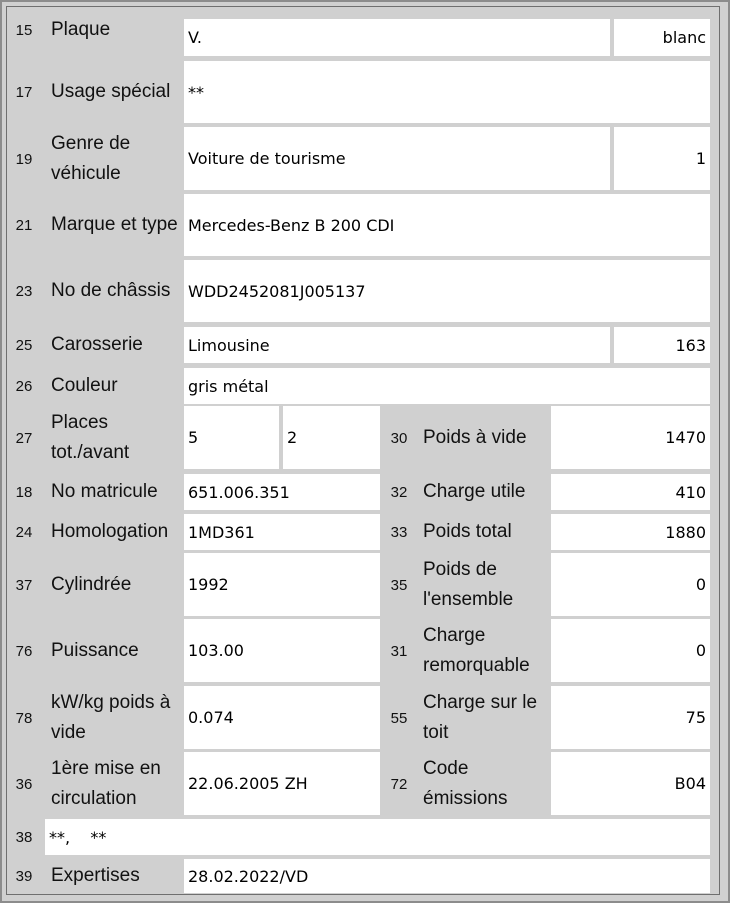 The width and height of the screenshot is (730, 903). I want to click on chassis-number-label: No de châssis, so click(111, 290).